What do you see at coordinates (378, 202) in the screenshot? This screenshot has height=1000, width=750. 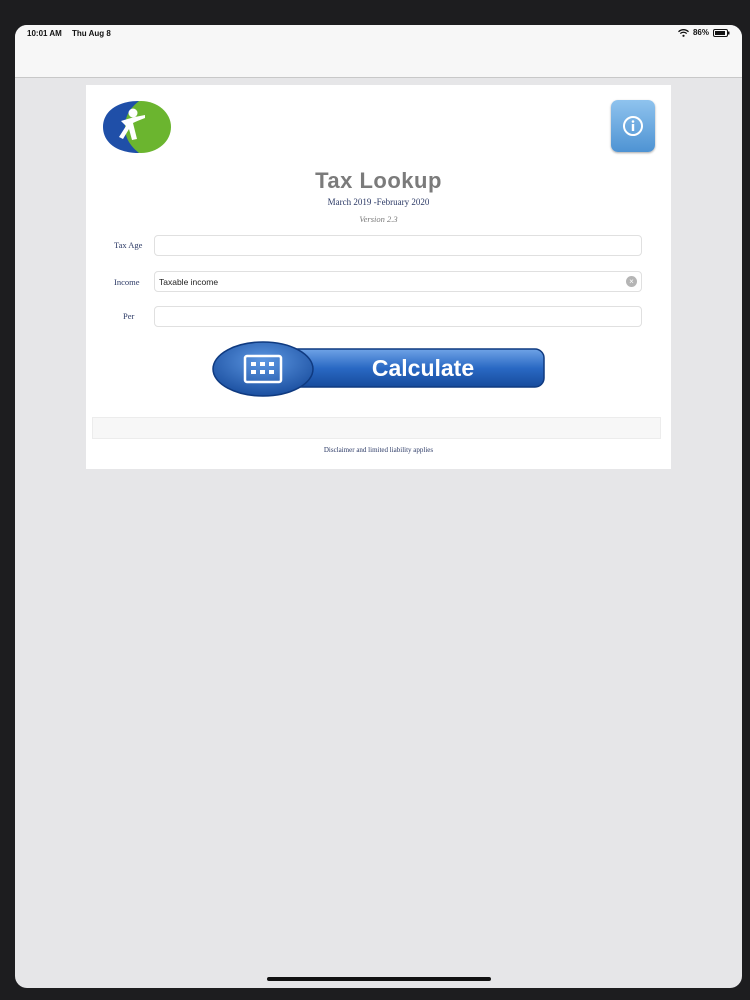 I see `tax-period: March 2019 -February 2020` at bounding box center [378, 202].